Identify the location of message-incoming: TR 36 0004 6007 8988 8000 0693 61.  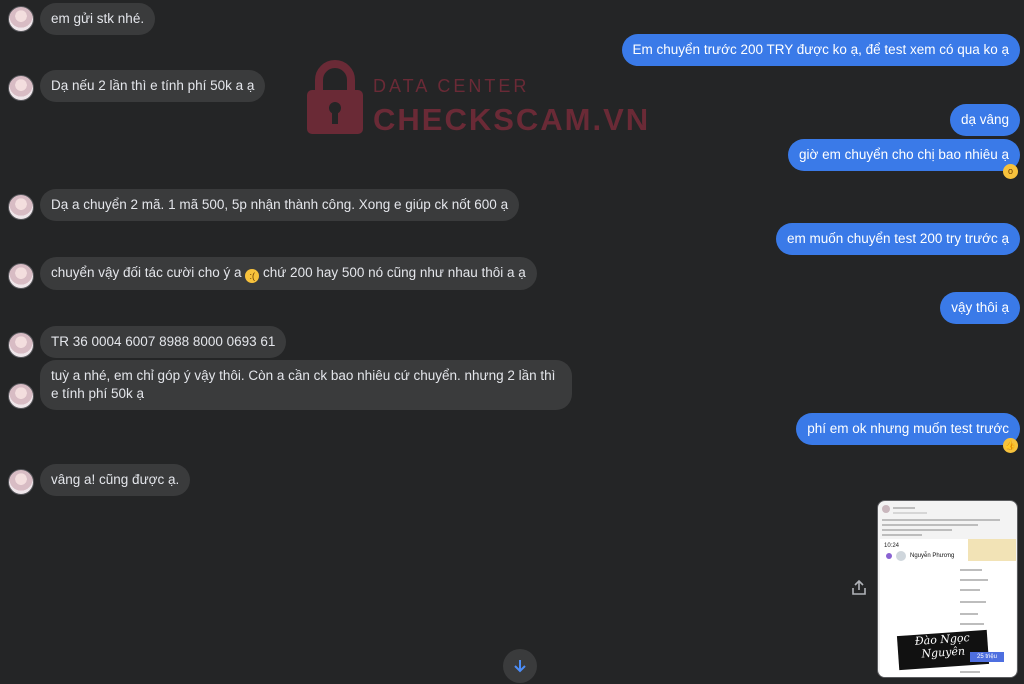
(163, 342).